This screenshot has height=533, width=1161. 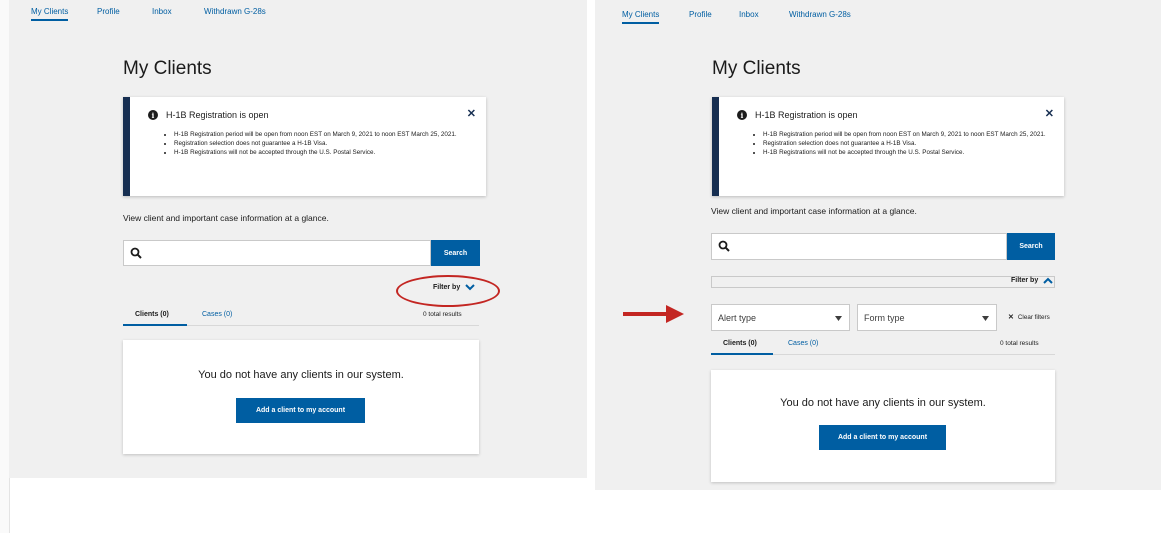 I want to click on filter-by-toggle: Filter by, so click(x=1032, y=280).